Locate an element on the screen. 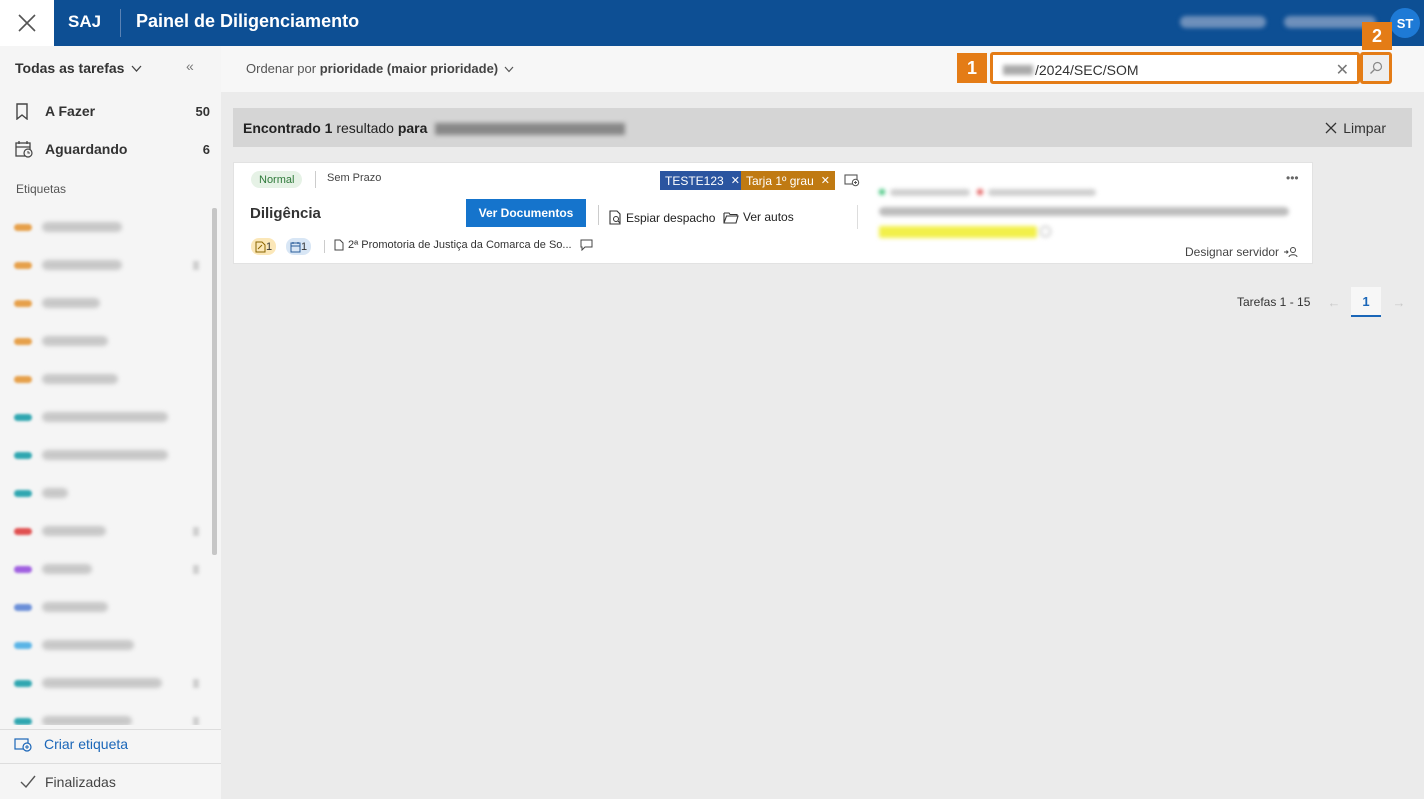 This screenshot has height=799, width=1424. label-count-blurred is located at coordinates (196, 265).